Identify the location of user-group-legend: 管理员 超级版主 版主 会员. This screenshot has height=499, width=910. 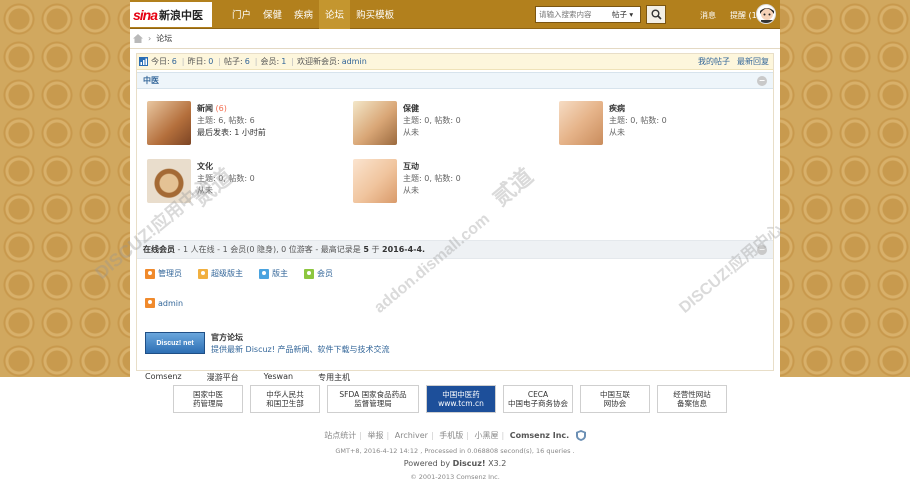
(239, 273).